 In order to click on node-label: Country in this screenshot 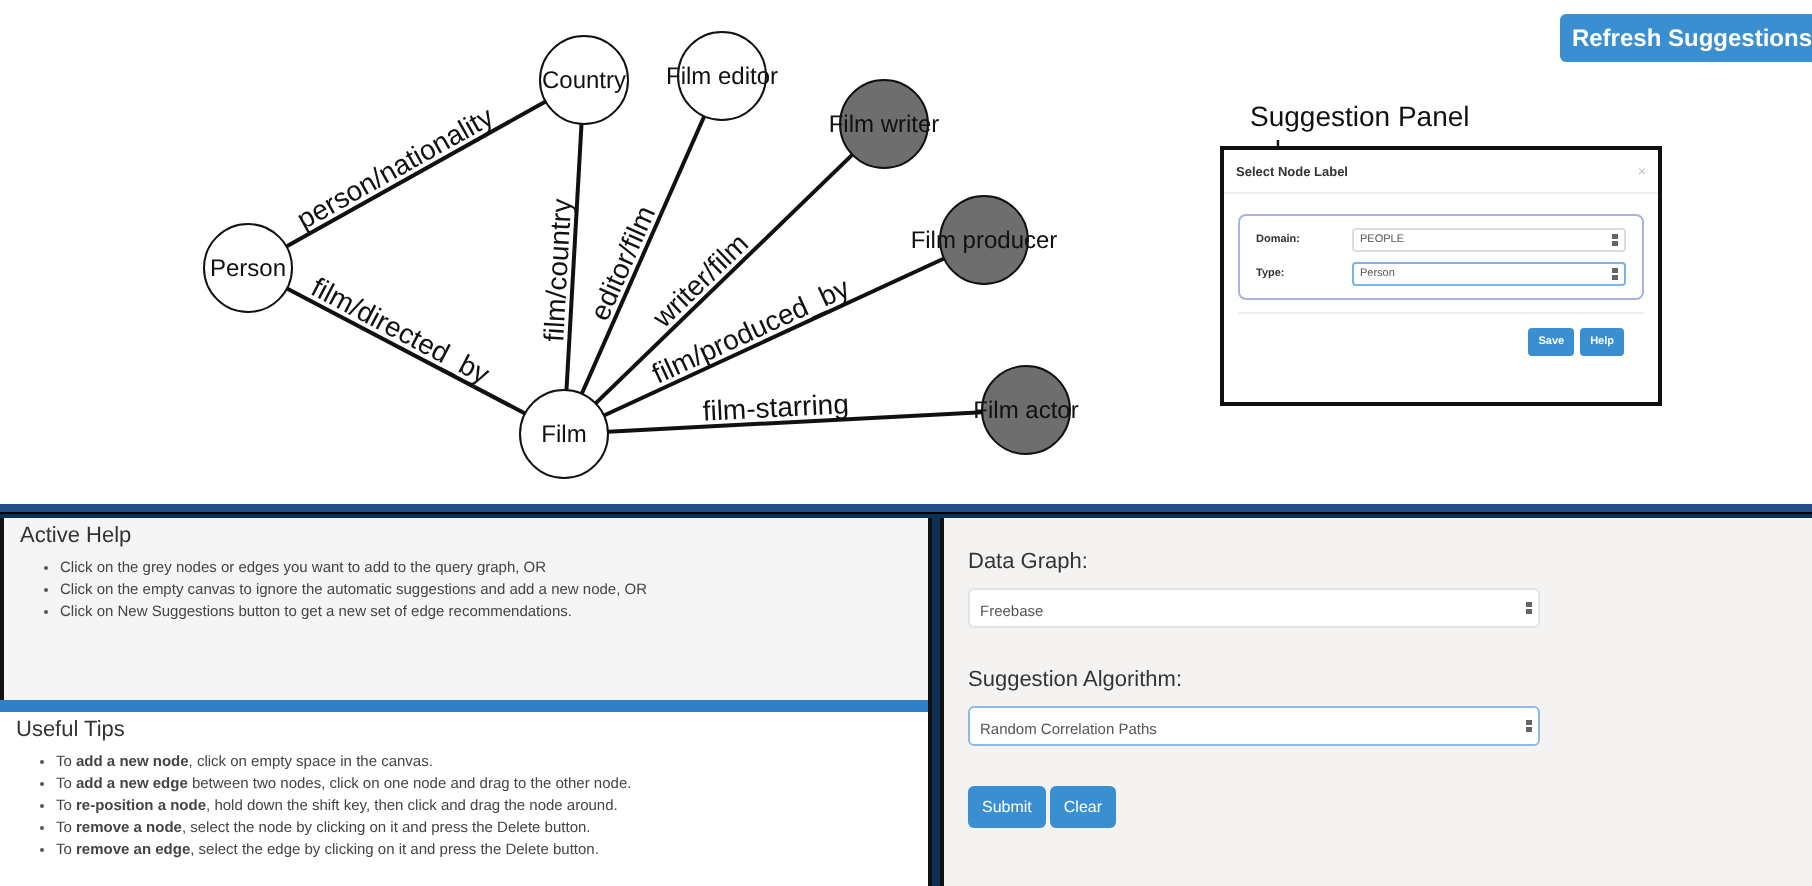, I will do `click(584, 80)`.